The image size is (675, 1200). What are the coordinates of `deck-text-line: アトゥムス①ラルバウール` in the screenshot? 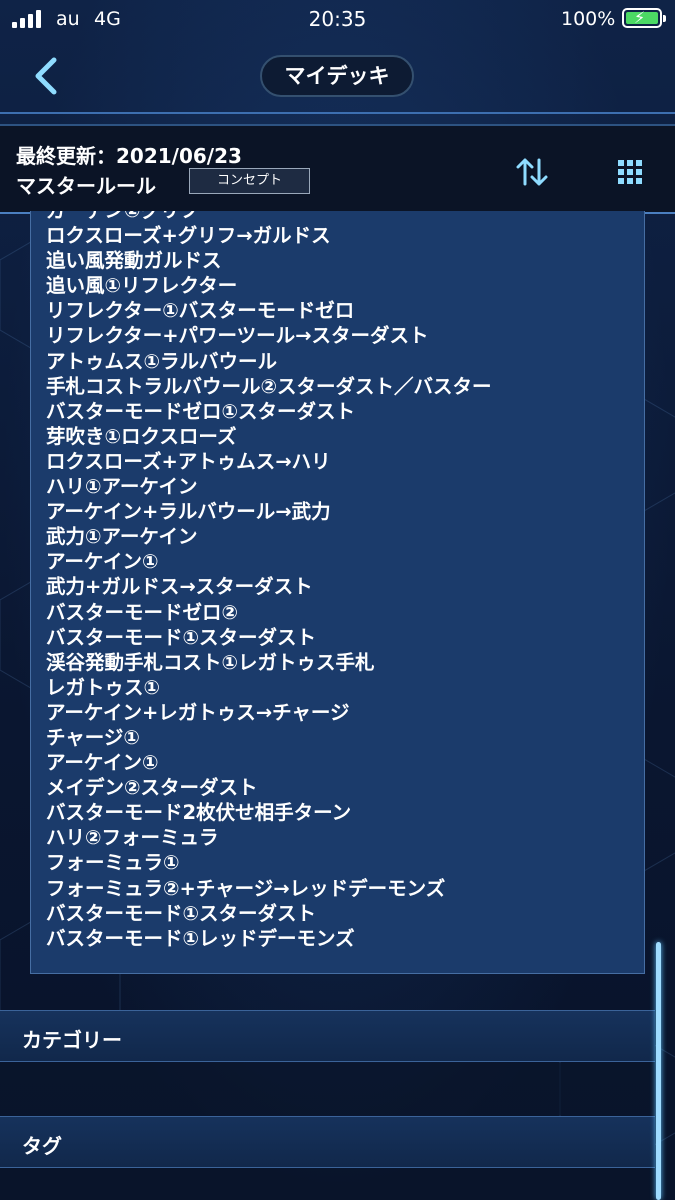 It's located at (162, 361).